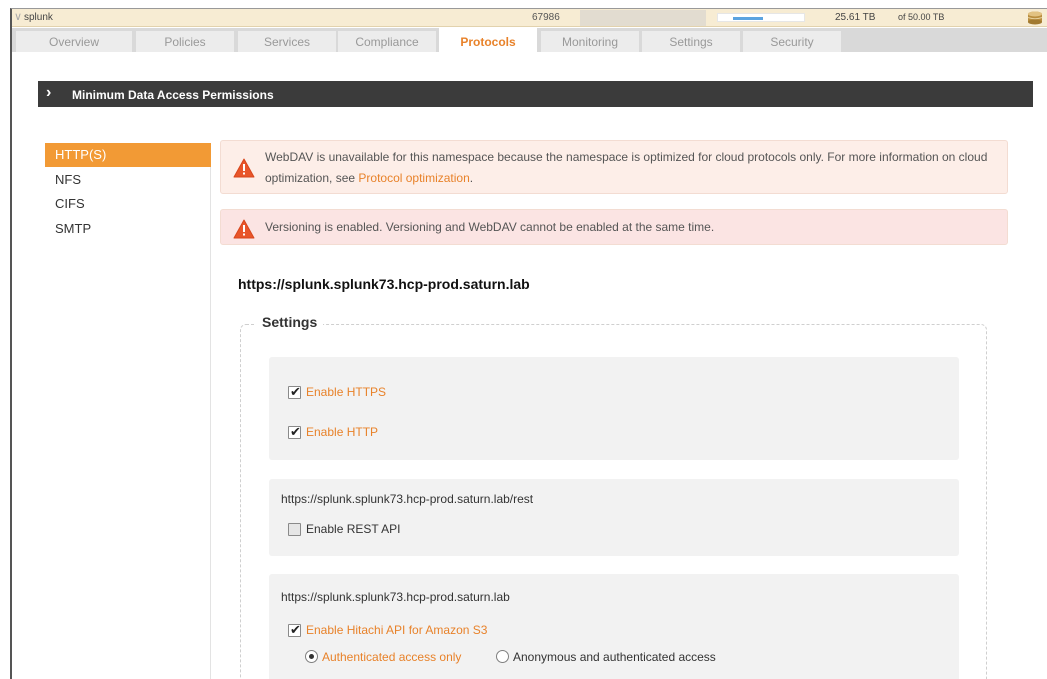 The image size is (1047, 679). Describe the element at coordinates (535, 94) in the screenshot. I see `section-header: › Minimum Data Access Permissions` at that location.